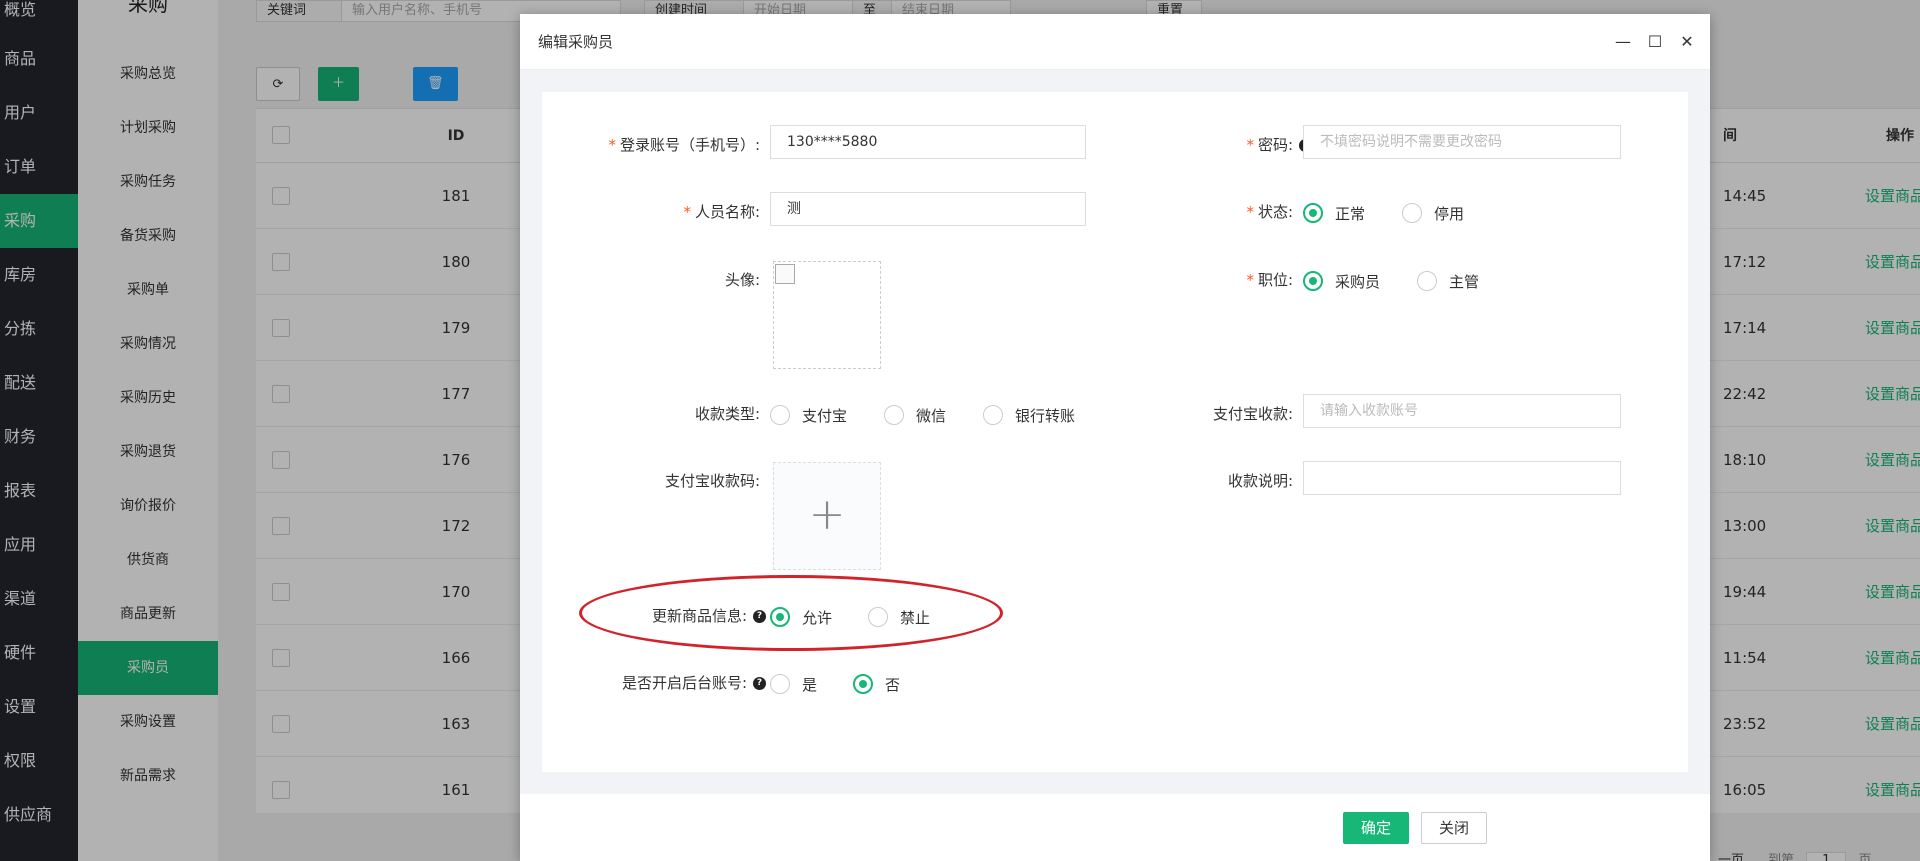 Image resolution: width=1920 pixels, height=861 pixels. I want to click on alipay-qr-upload: +, so click(827, 516).